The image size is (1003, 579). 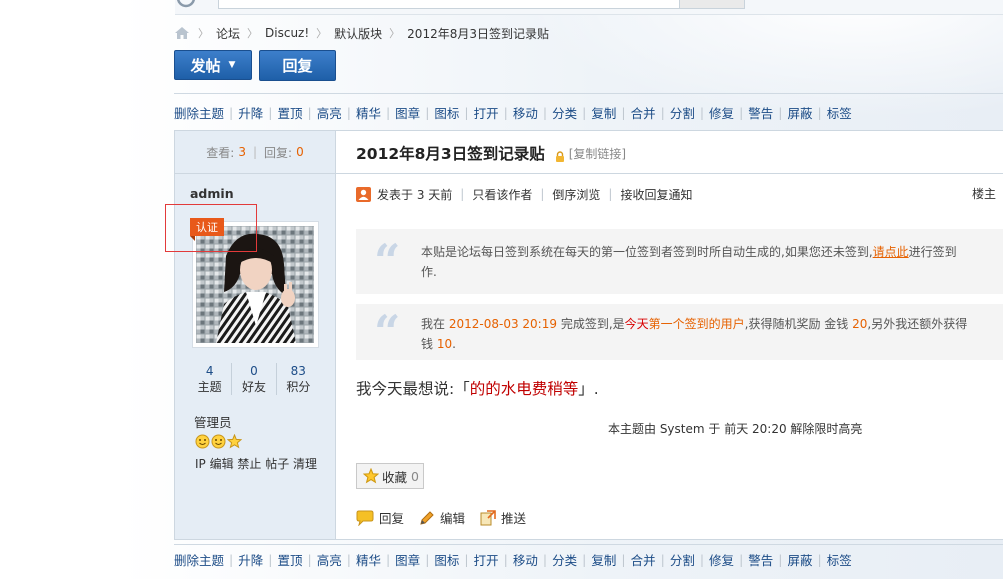 I want to click on notify-link: 接收回复通知, so click(x=656, y=194).